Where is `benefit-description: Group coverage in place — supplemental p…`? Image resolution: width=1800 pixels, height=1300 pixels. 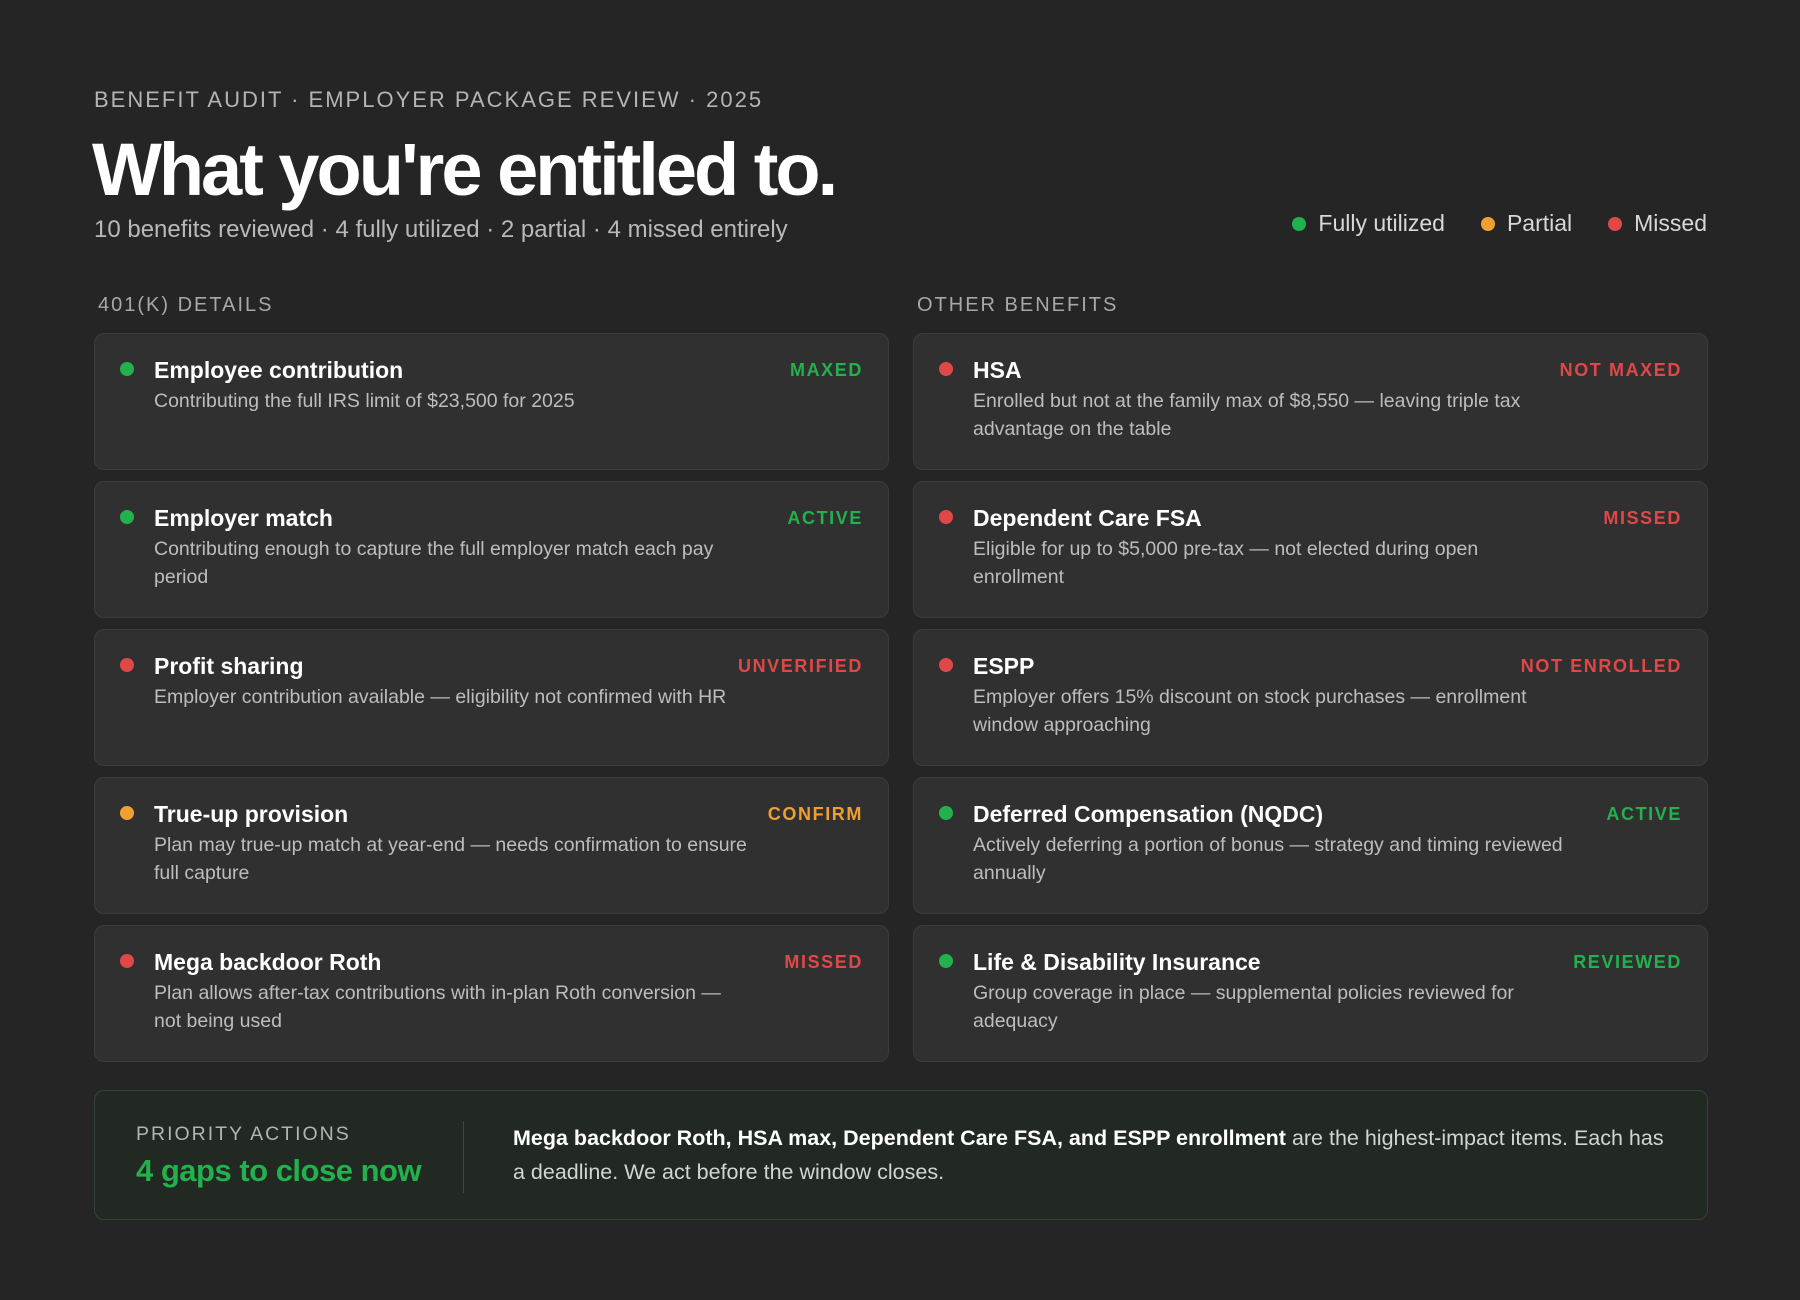 benefit-description: Group coverage in place — supplemental p… is located at coordinates (1243, 1007).